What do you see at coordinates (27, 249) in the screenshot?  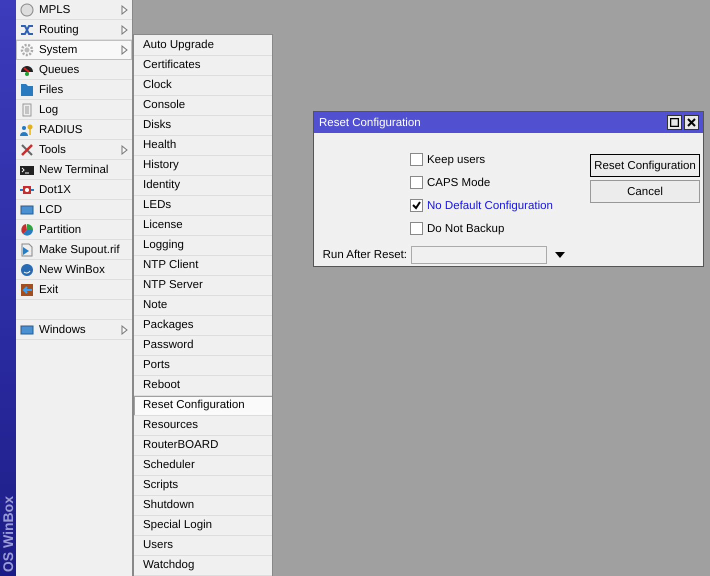 I see `file-arrow-icon` at bounding box center [27, 249].